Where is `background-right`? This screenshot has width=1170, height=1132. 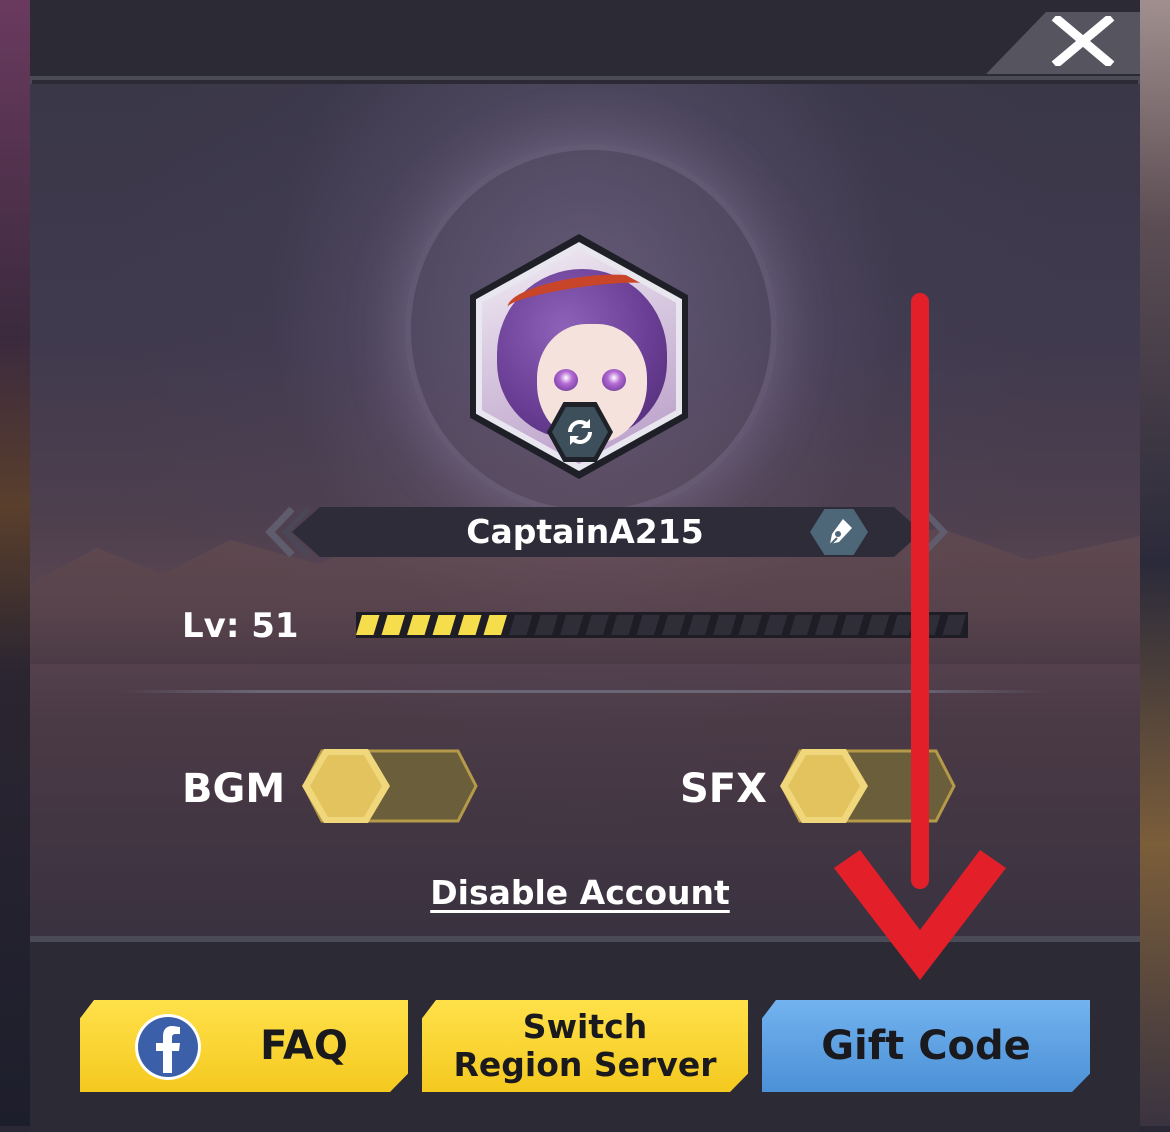
background-right is located at coordinates (1155, 563).